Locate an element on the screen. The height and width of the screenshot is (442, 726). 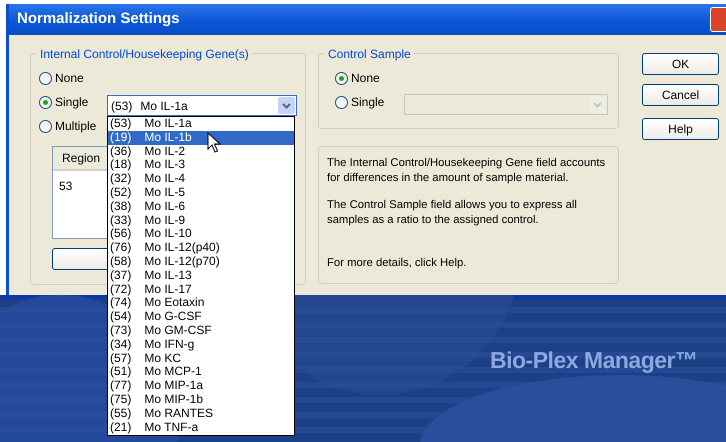
info-text: For more details, click Help. is located at coordinates (397, 263).